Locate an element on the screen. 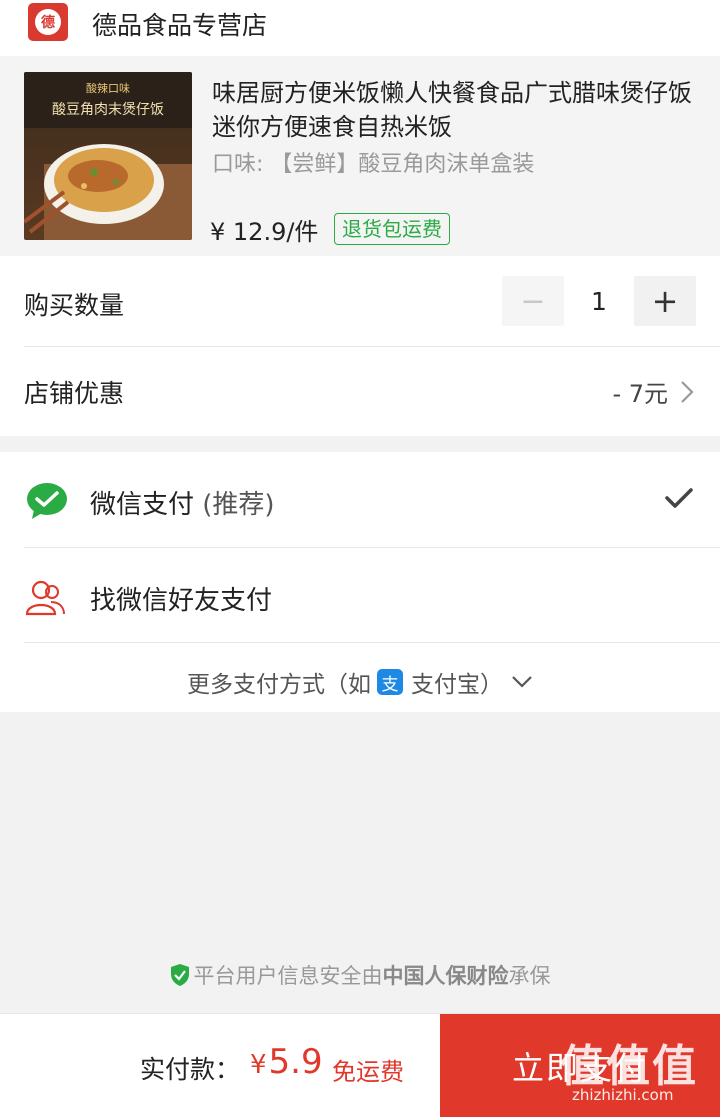 Image resolution: width=720 pixels, height=1117 pixels. more-payment-methods: 更多支付方式（如 支 支付宝） is located at coordinates (360, 682).